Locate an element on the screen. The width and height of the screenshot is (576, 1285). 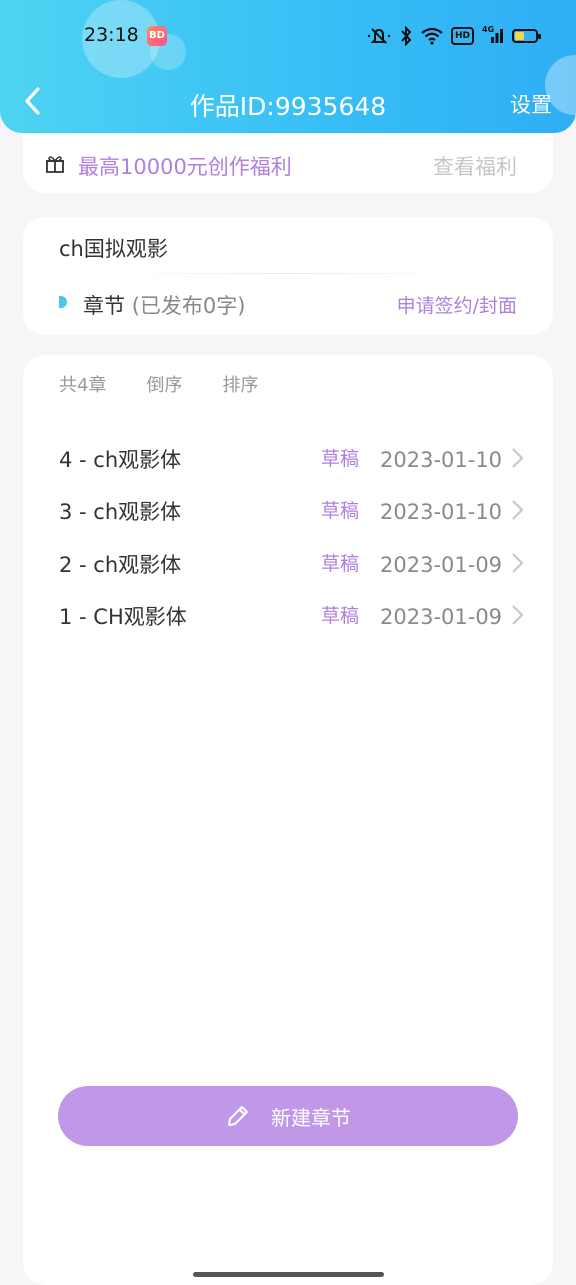
chapter-toolbar: 共4章 倒序 排序 is located at coordinates (158, 384).